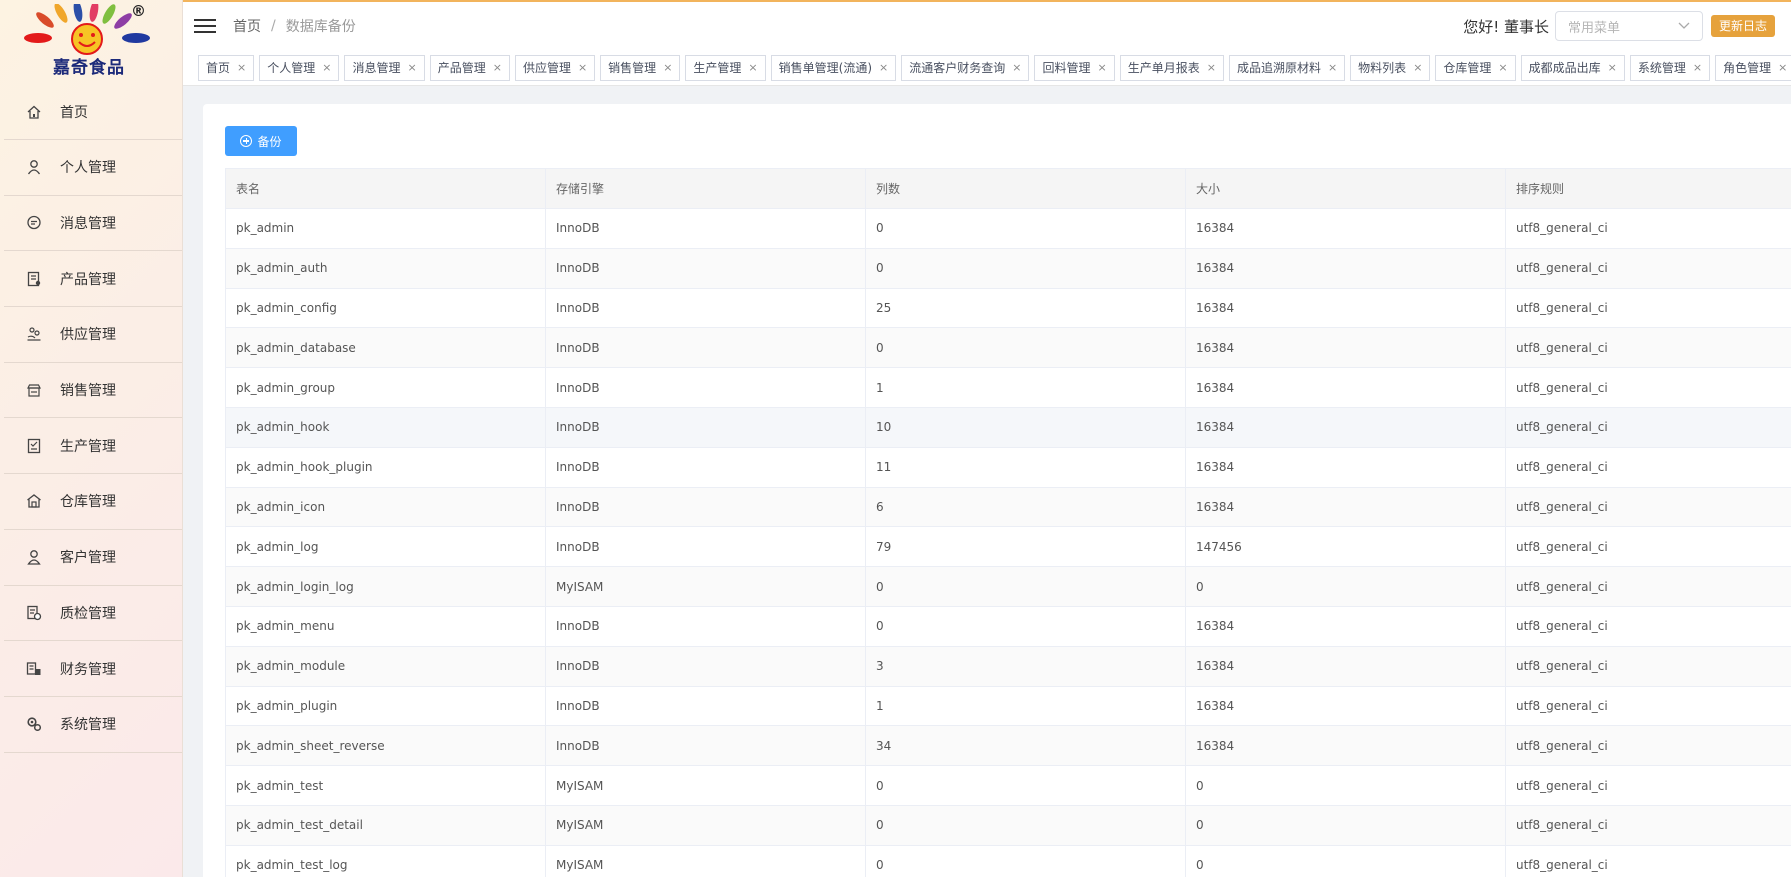 This screenshot has height=877, width=1791. What do you see at coordinates (385, 626) in the screenshot?
I see `table-cell: pk_admin_menu` at bounding box center [385, 626].